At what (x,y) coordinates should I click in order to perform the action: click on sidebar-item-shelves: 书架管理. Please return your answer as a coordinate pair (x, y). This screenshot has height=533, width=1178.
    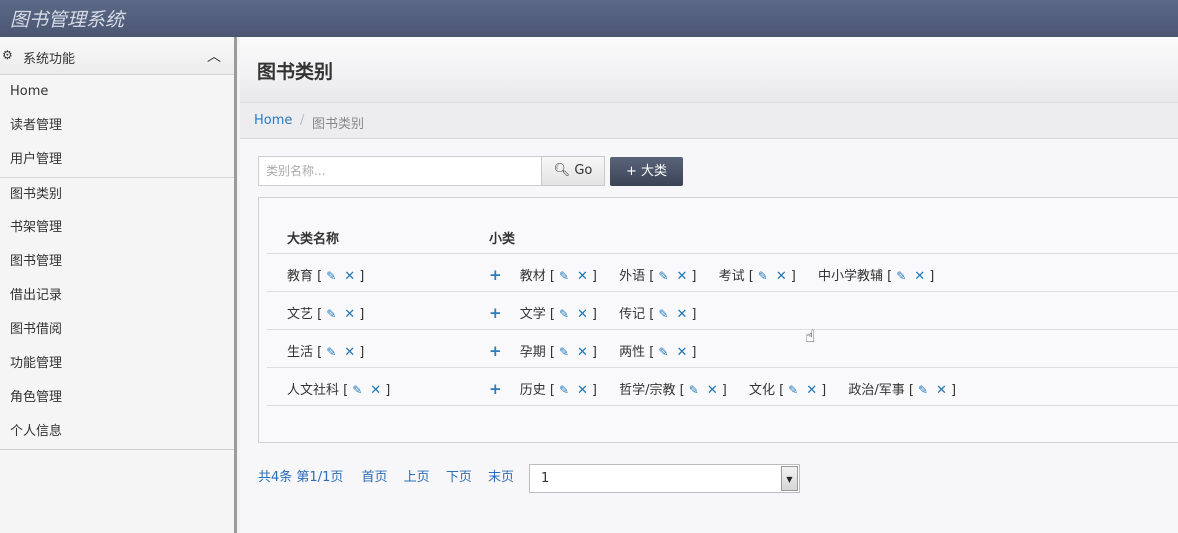
    Looking at the image, I should click on (117, 228).